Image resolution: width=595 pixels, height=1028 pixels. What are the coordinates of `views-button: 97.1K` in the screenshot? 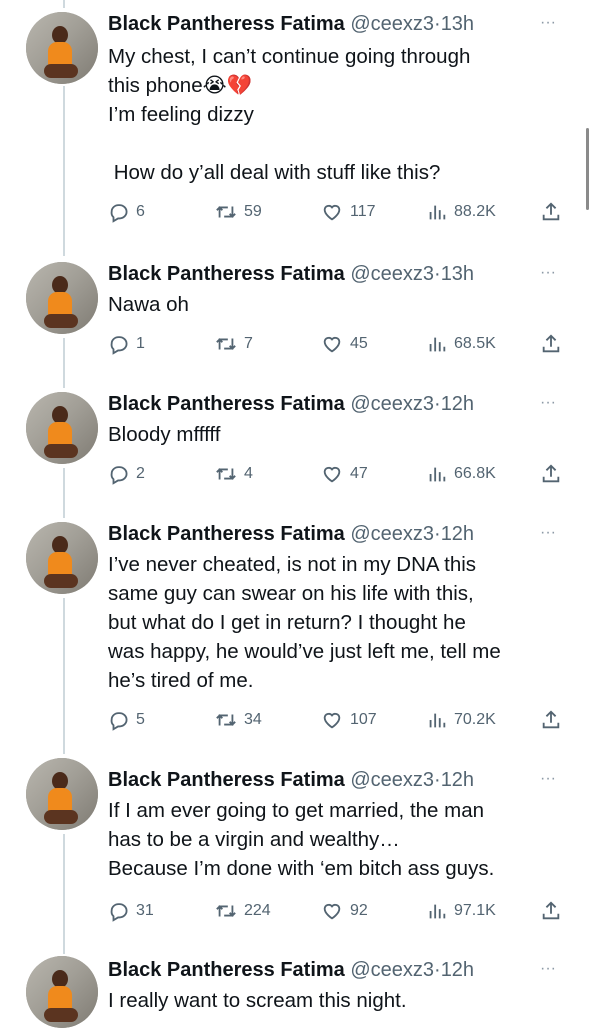 It's located at (461, 911).